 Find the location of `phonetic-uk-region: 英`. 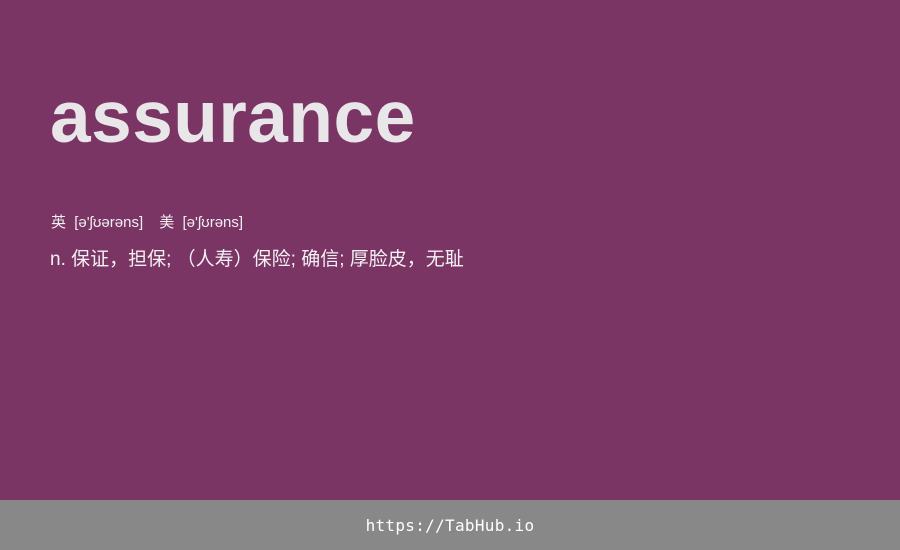

phonetic-uk-region: 英 is located at coordinates (59, 222).